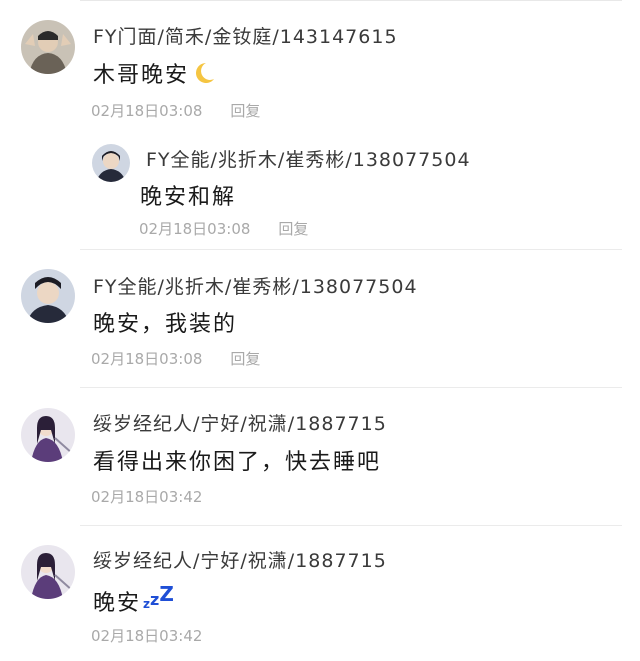 This screenshot has width=640, height=661. What do you see at coordinates (158, 596) in the screenshot?
I see `zzz-icon: zzZ` at bounding box center [158, 596].